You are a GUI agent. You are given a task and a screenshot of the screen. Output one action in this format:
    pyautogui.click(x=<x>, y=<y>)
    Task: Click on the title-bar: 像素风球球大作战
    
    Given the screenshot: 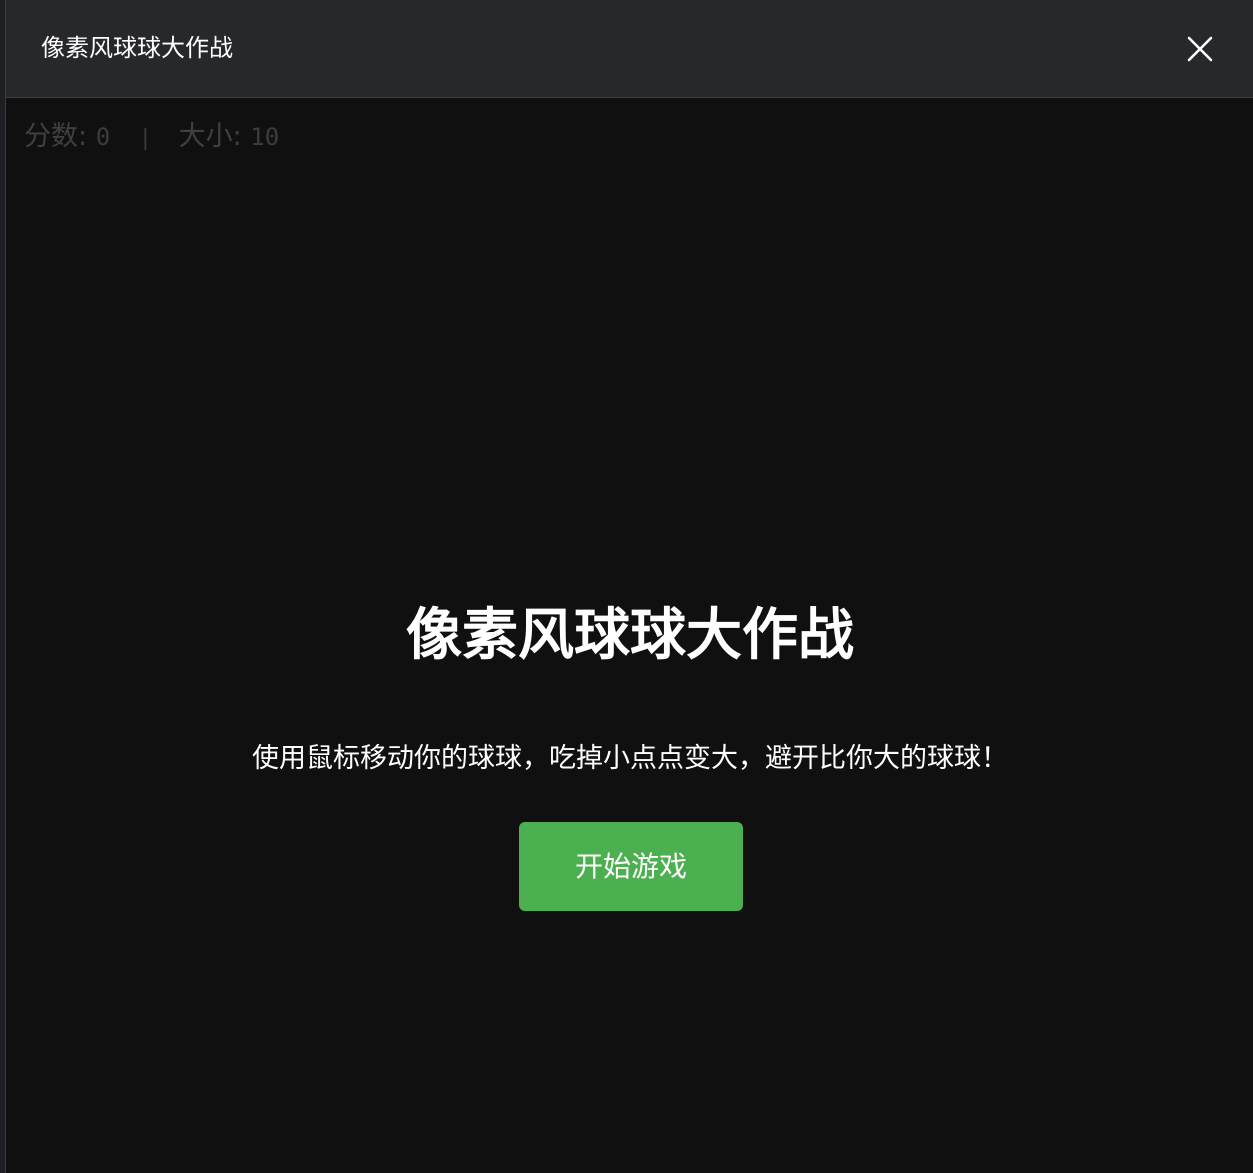 What is the action you would take?
    pyautogui.click(x=629, y=49)
    